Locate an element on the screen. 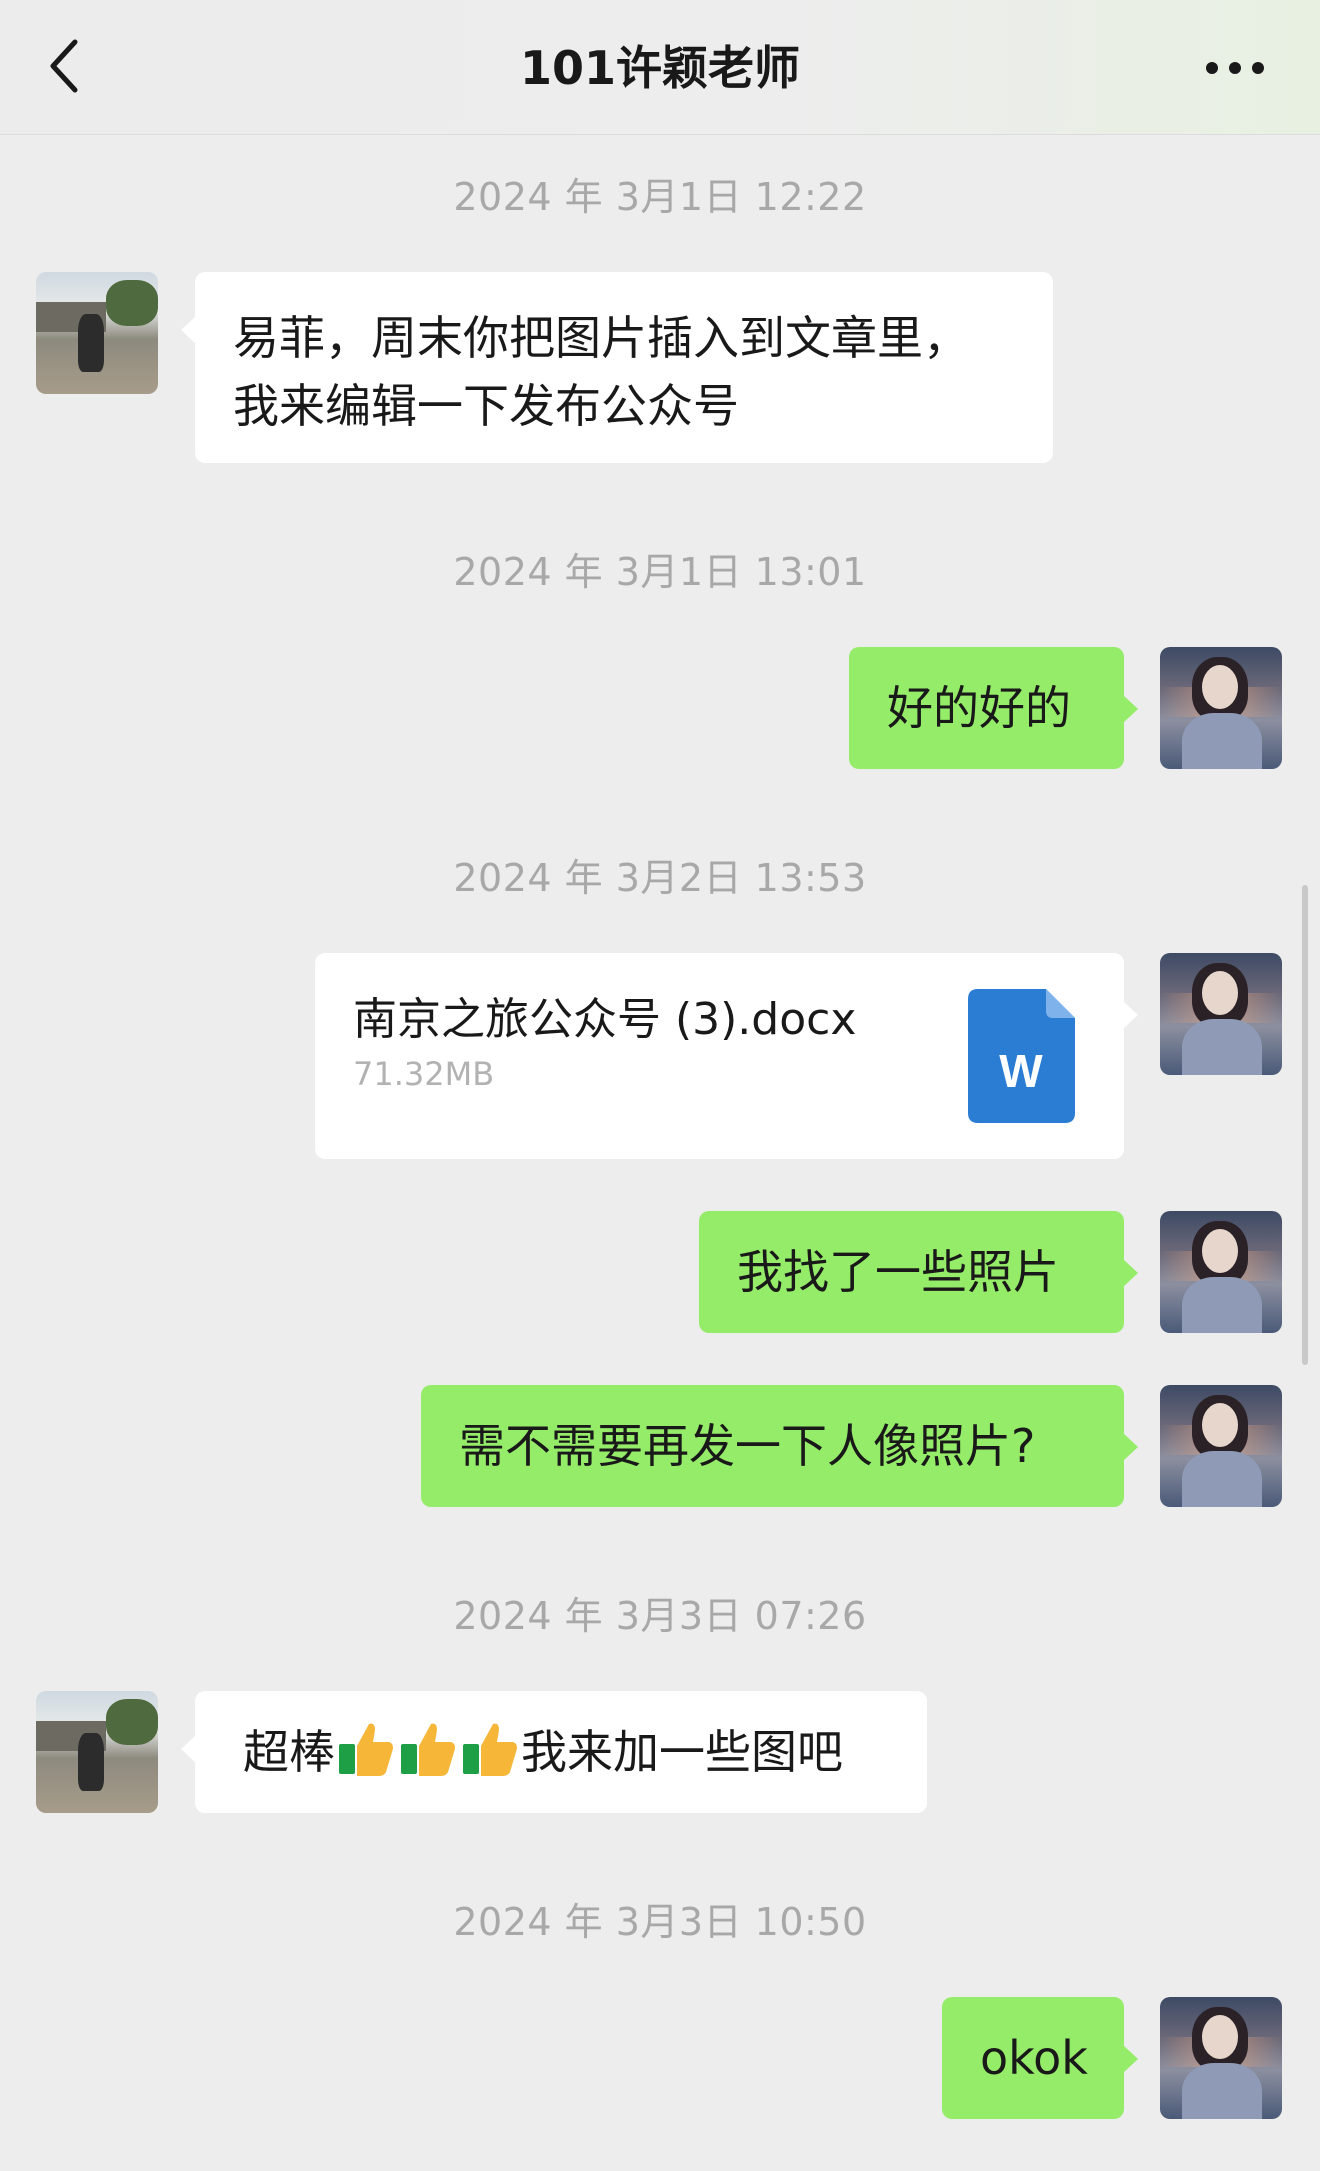  message-text: 好的好的 is located at coordinates (979, 708).